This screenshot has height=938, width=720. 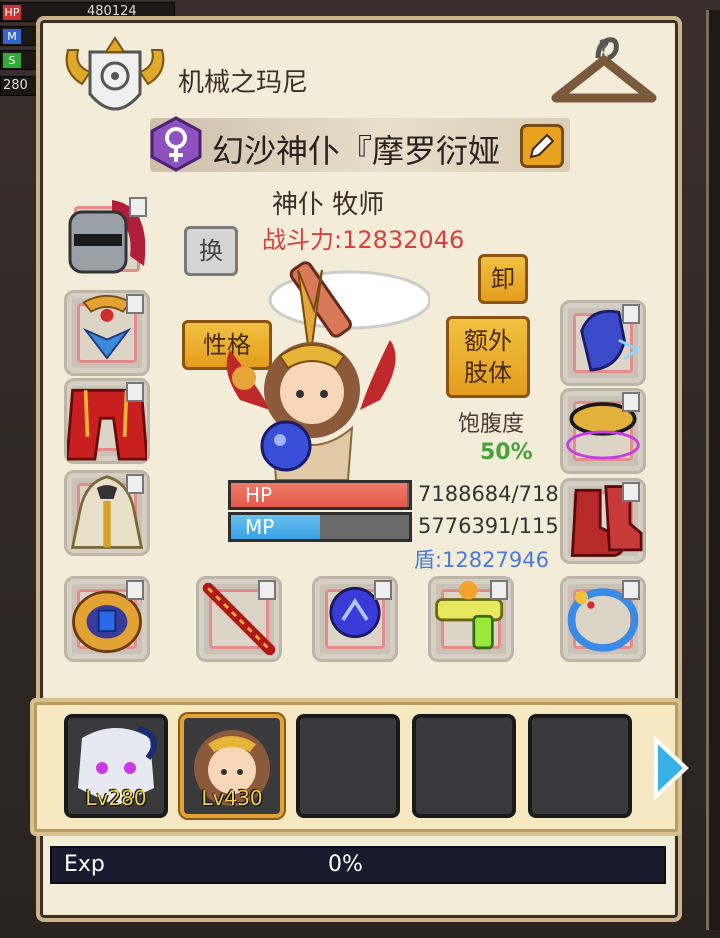 What do you see at coordinates (260, 527) in the screenshot?
I see `mp-label: MP` at bounding box center [260, 527].